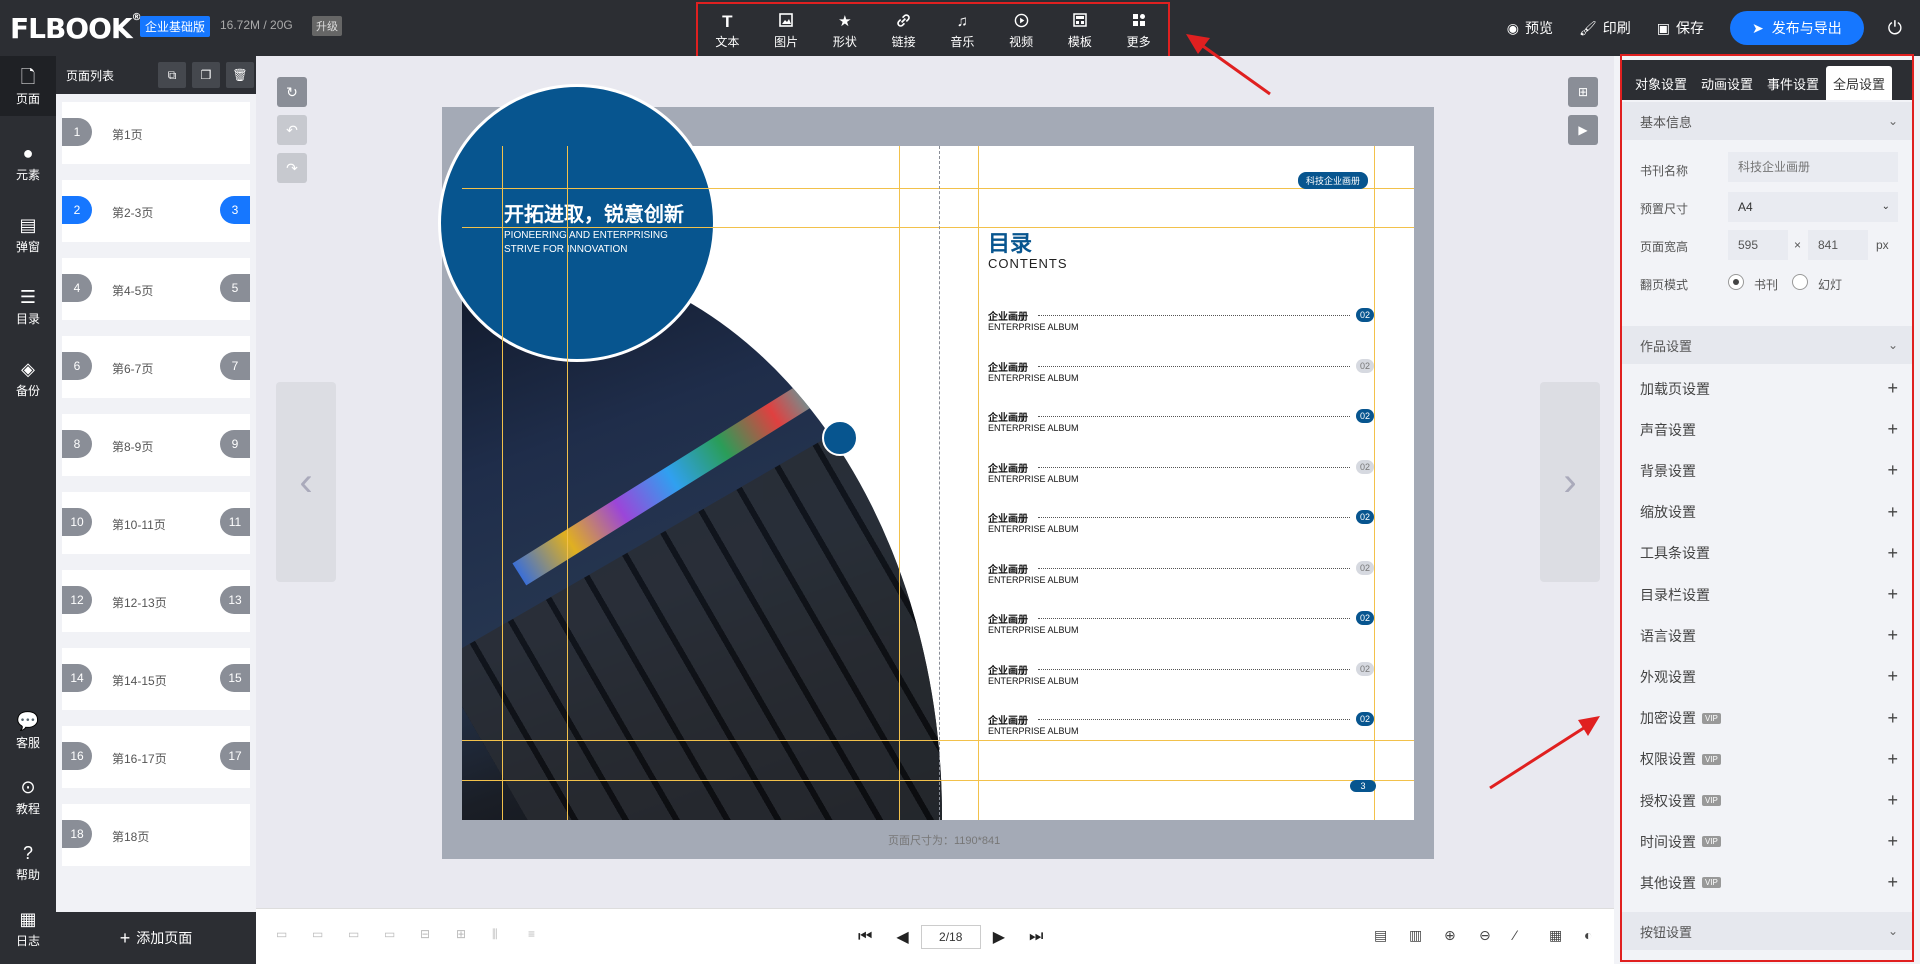  I want to click on page-thumb: 1 第1页, so click(156, 133).